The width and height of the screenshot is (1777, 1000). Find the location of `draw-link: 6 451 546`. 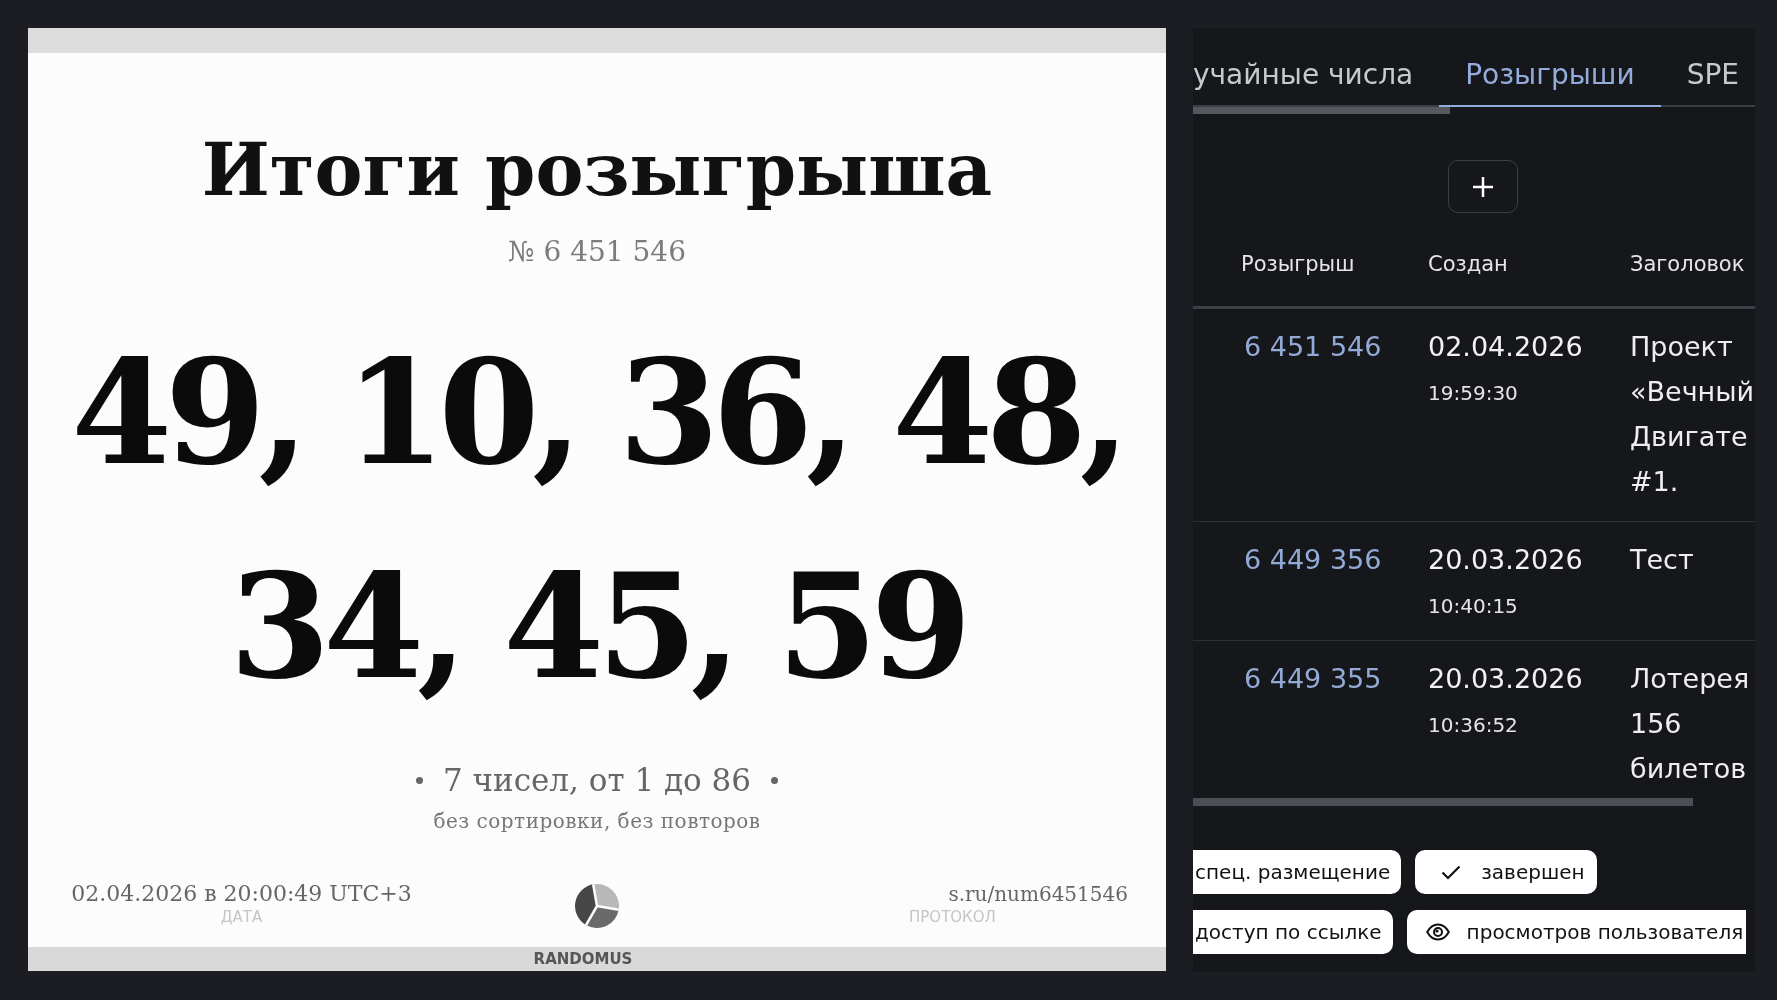

draw-link: 6 451 546 is located at coordinates (1313, 346).